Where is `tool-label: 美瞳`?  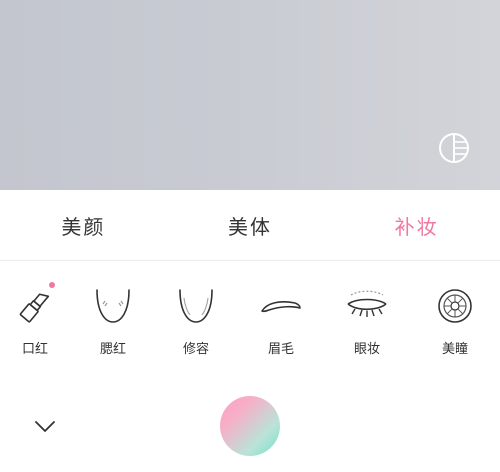 tool-label: 美瞳 is located at coordinates (454, 349).